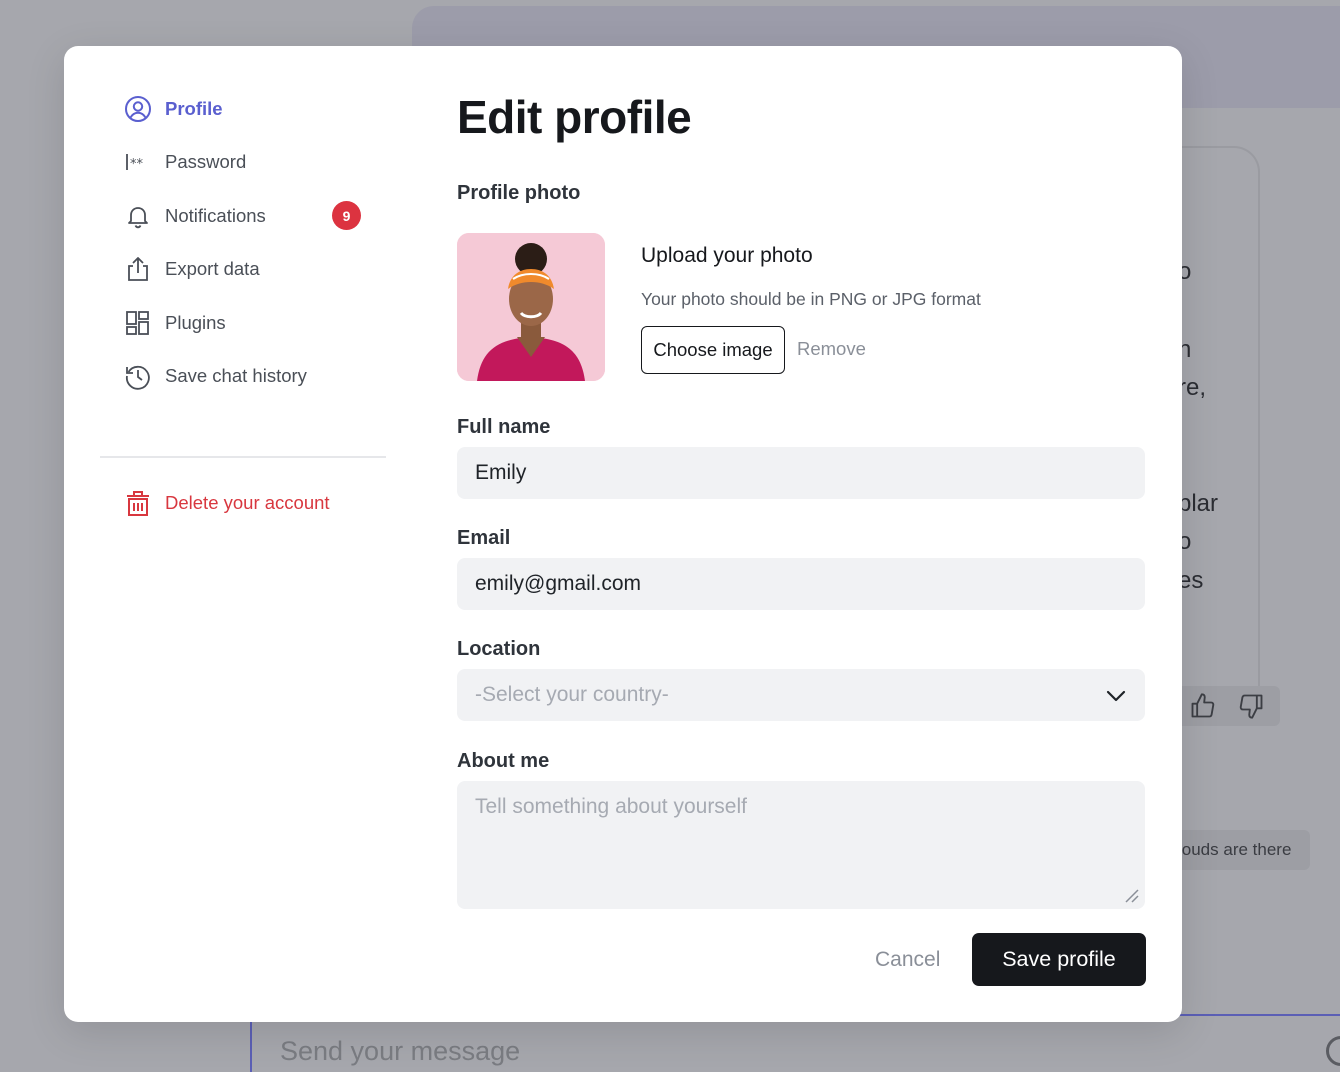 The width and height of the screenshot is (1340, 1072). Describe the element at coordinates (206, 162) in the screenshot. I see `sidebar-item-label: Password` at that location.